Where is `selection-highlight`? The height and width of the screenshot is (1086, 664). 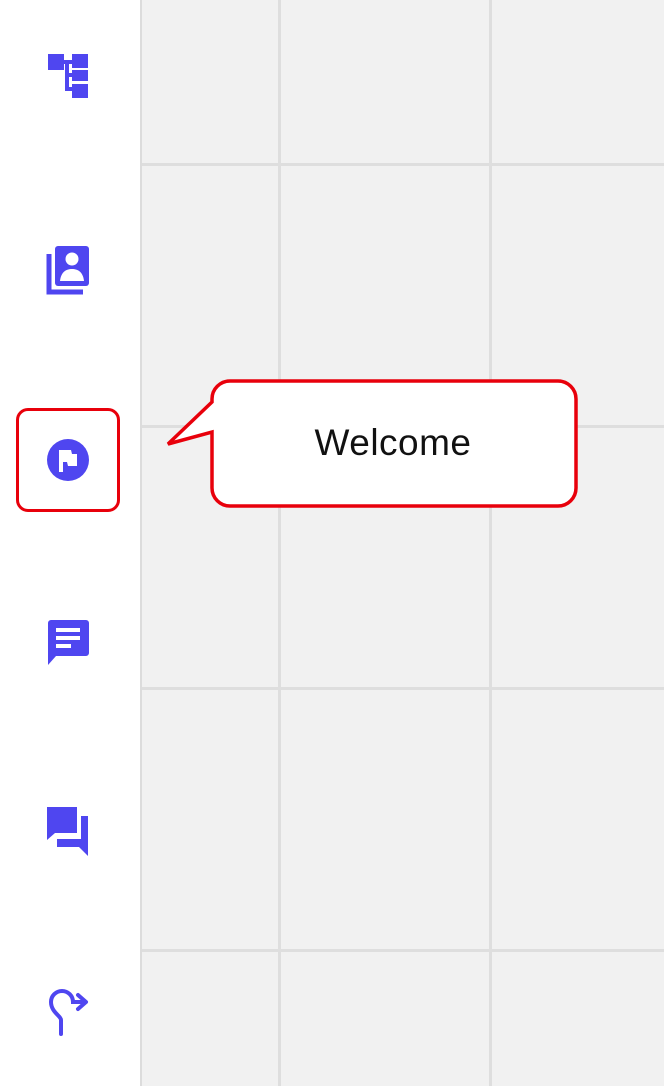 selection-highlight is located at coordinates (68, 460).